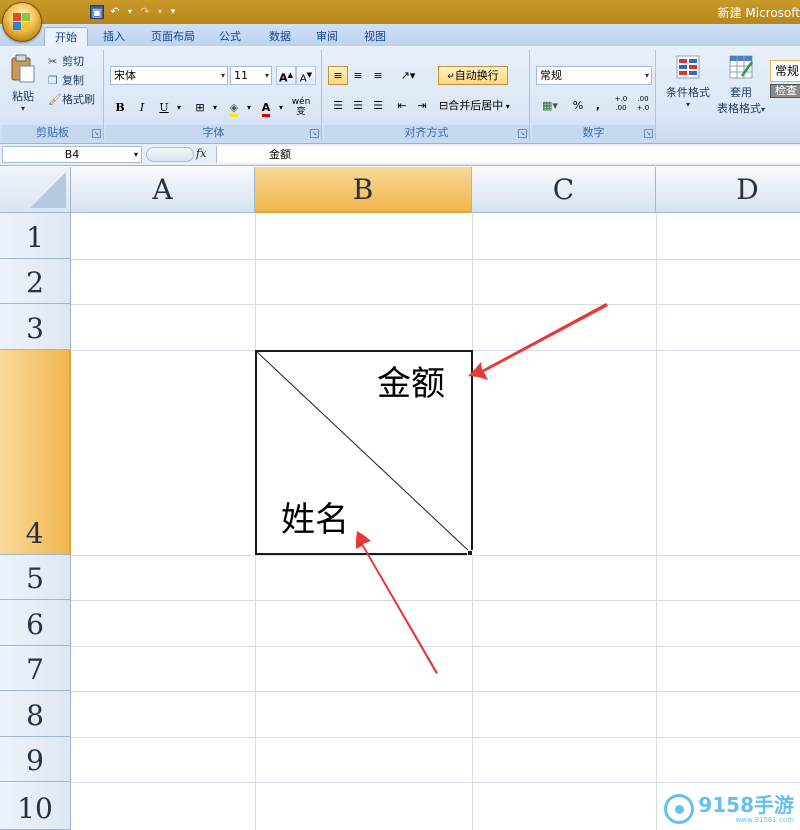 Image resolution: width=800 pixels, height=830 pixels. What do you see at coordinates (114, 36) in the screenshot?
I see `tab-insert: 插入` at bounding box center [114, 36].